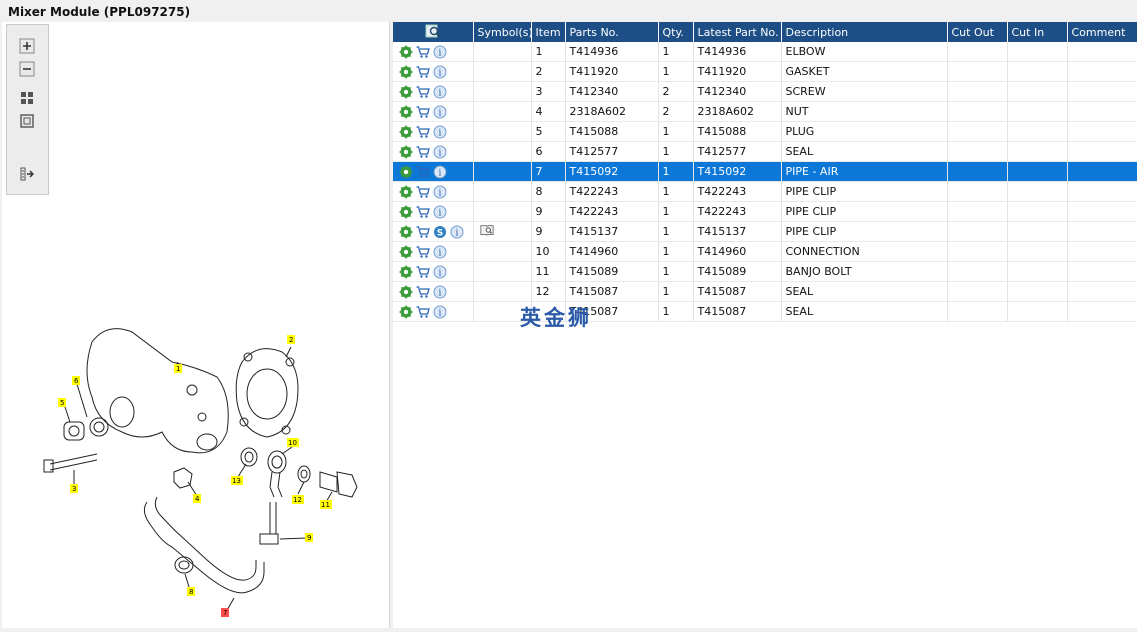 This screenshot has width=1137, height=632. Describe the element at coordinates (737, 251) in the screenshot. I see `row-latest-part-no: T414960` at that location.